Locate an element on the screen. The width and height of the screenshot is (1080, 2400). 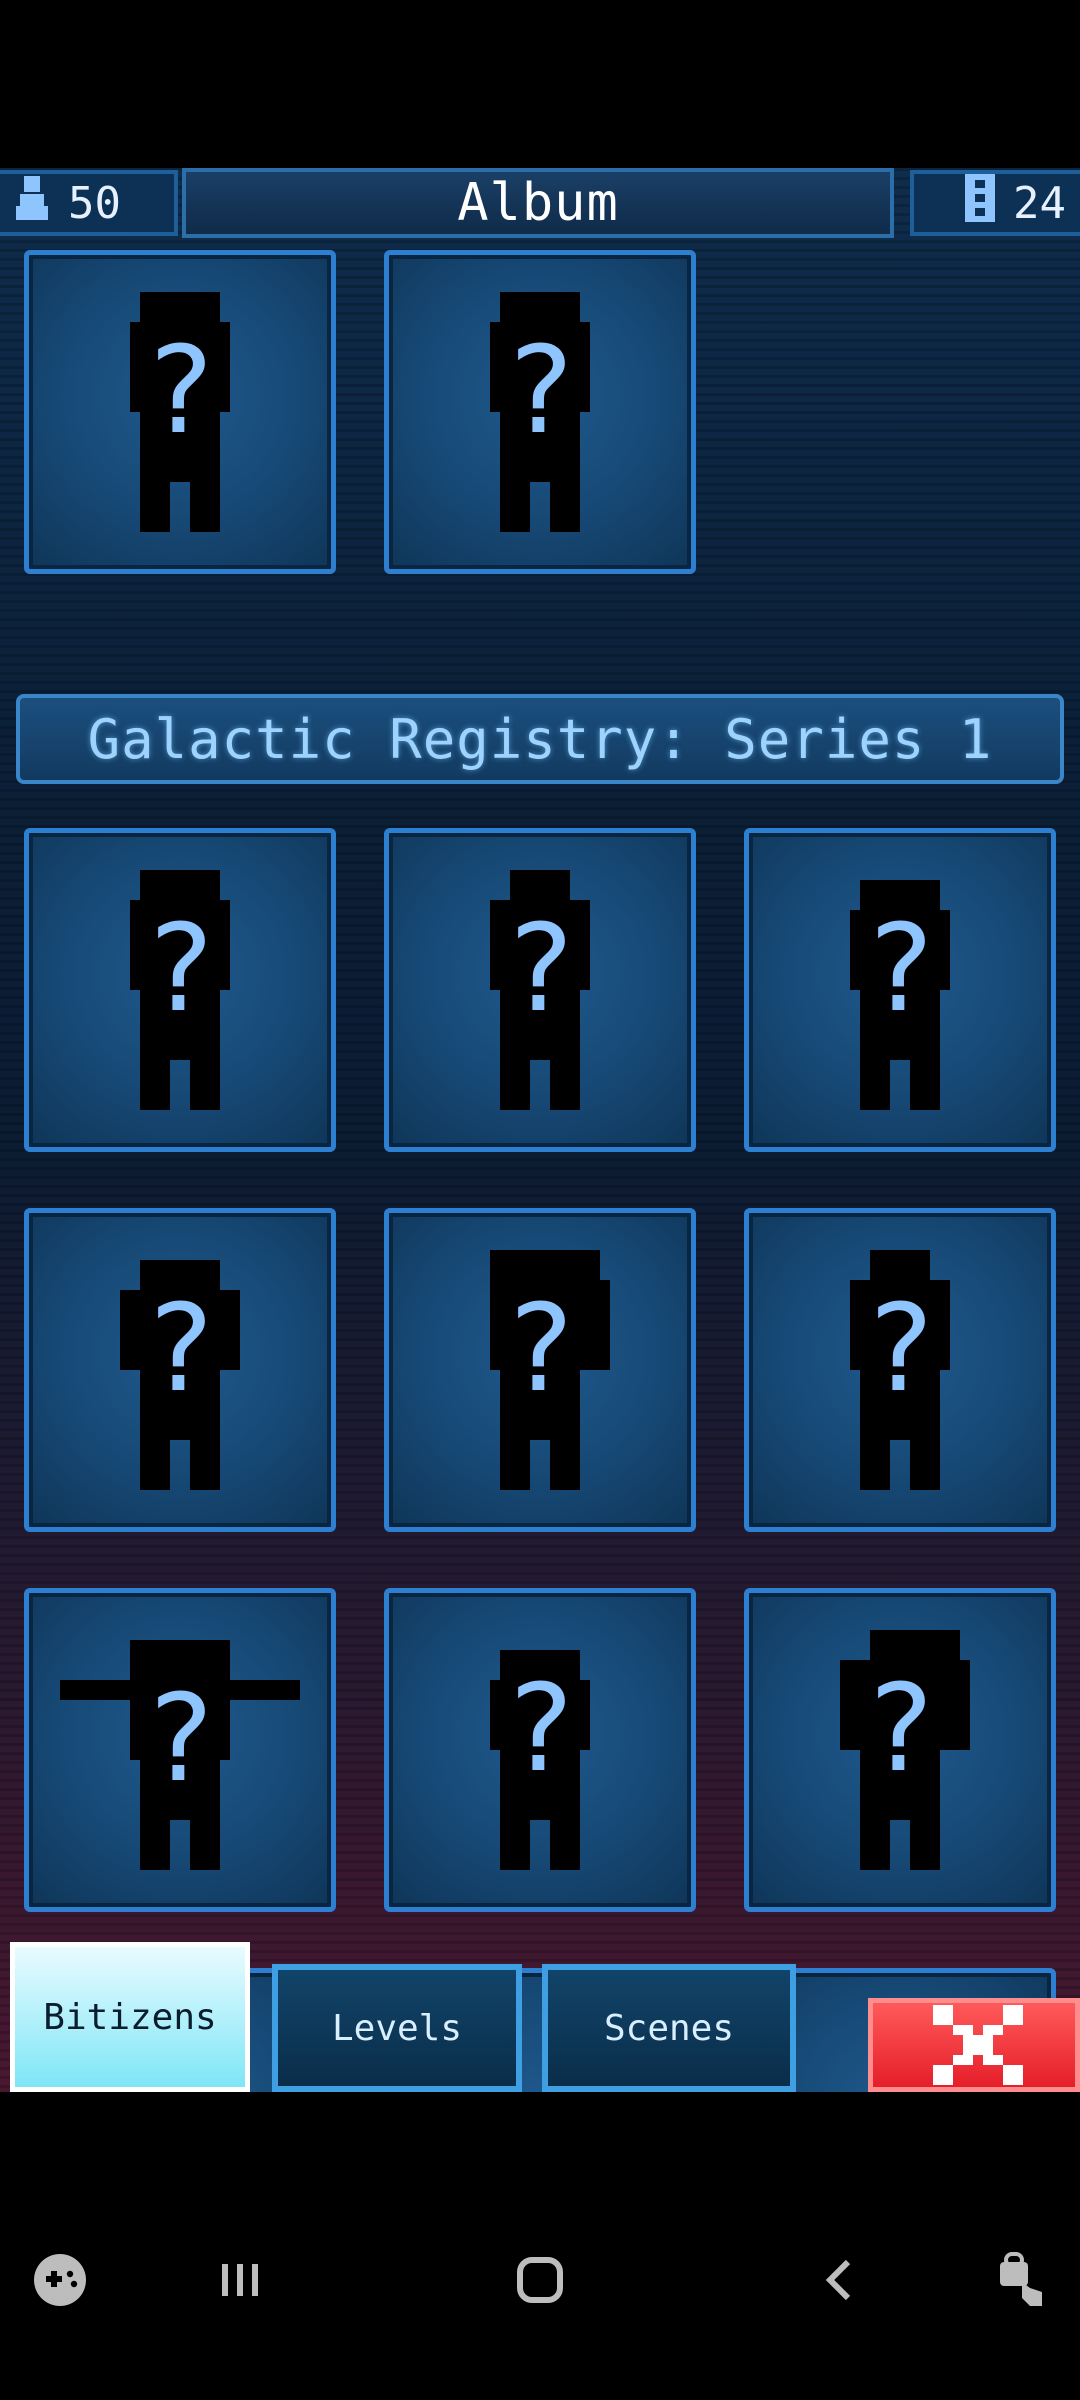
section-banner: Galactic Registry: Series 1 is located at coordinates (540, 739).